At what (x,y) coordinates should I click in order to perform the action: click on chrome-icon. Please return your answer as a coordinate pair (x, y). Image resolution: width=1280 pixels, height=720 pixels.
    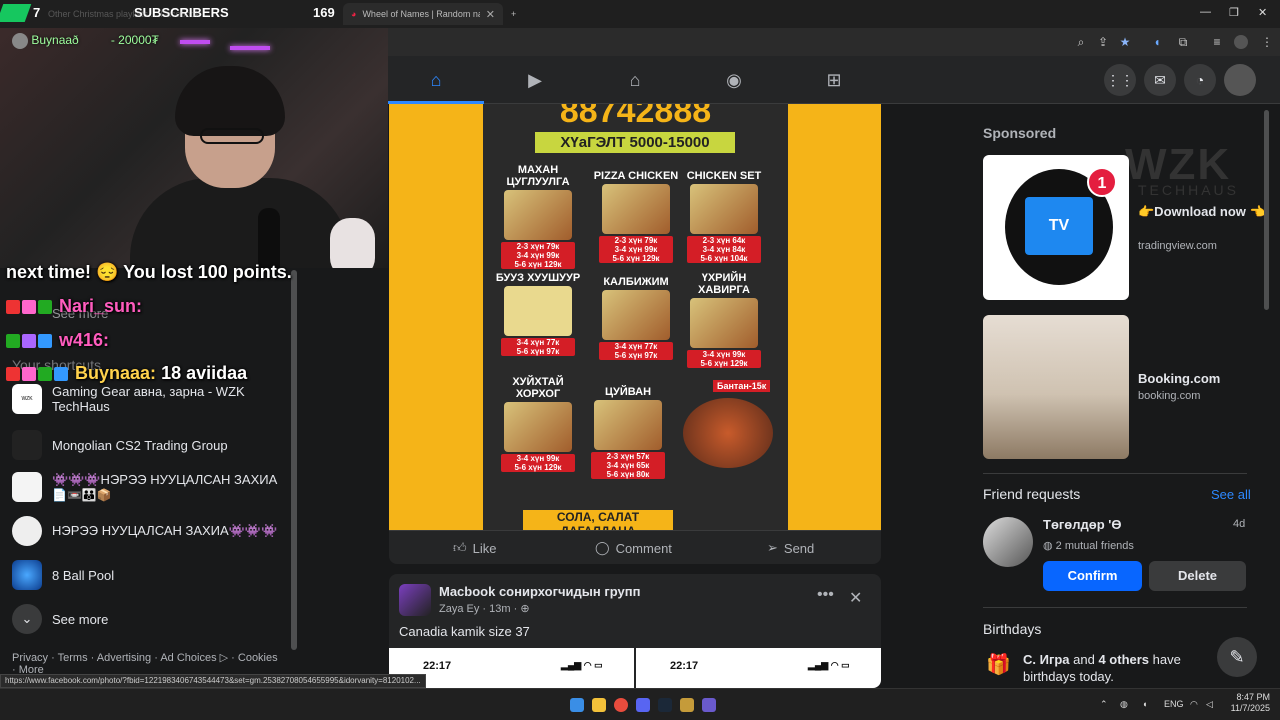
    Looking at the image, I should click on (621, 705).